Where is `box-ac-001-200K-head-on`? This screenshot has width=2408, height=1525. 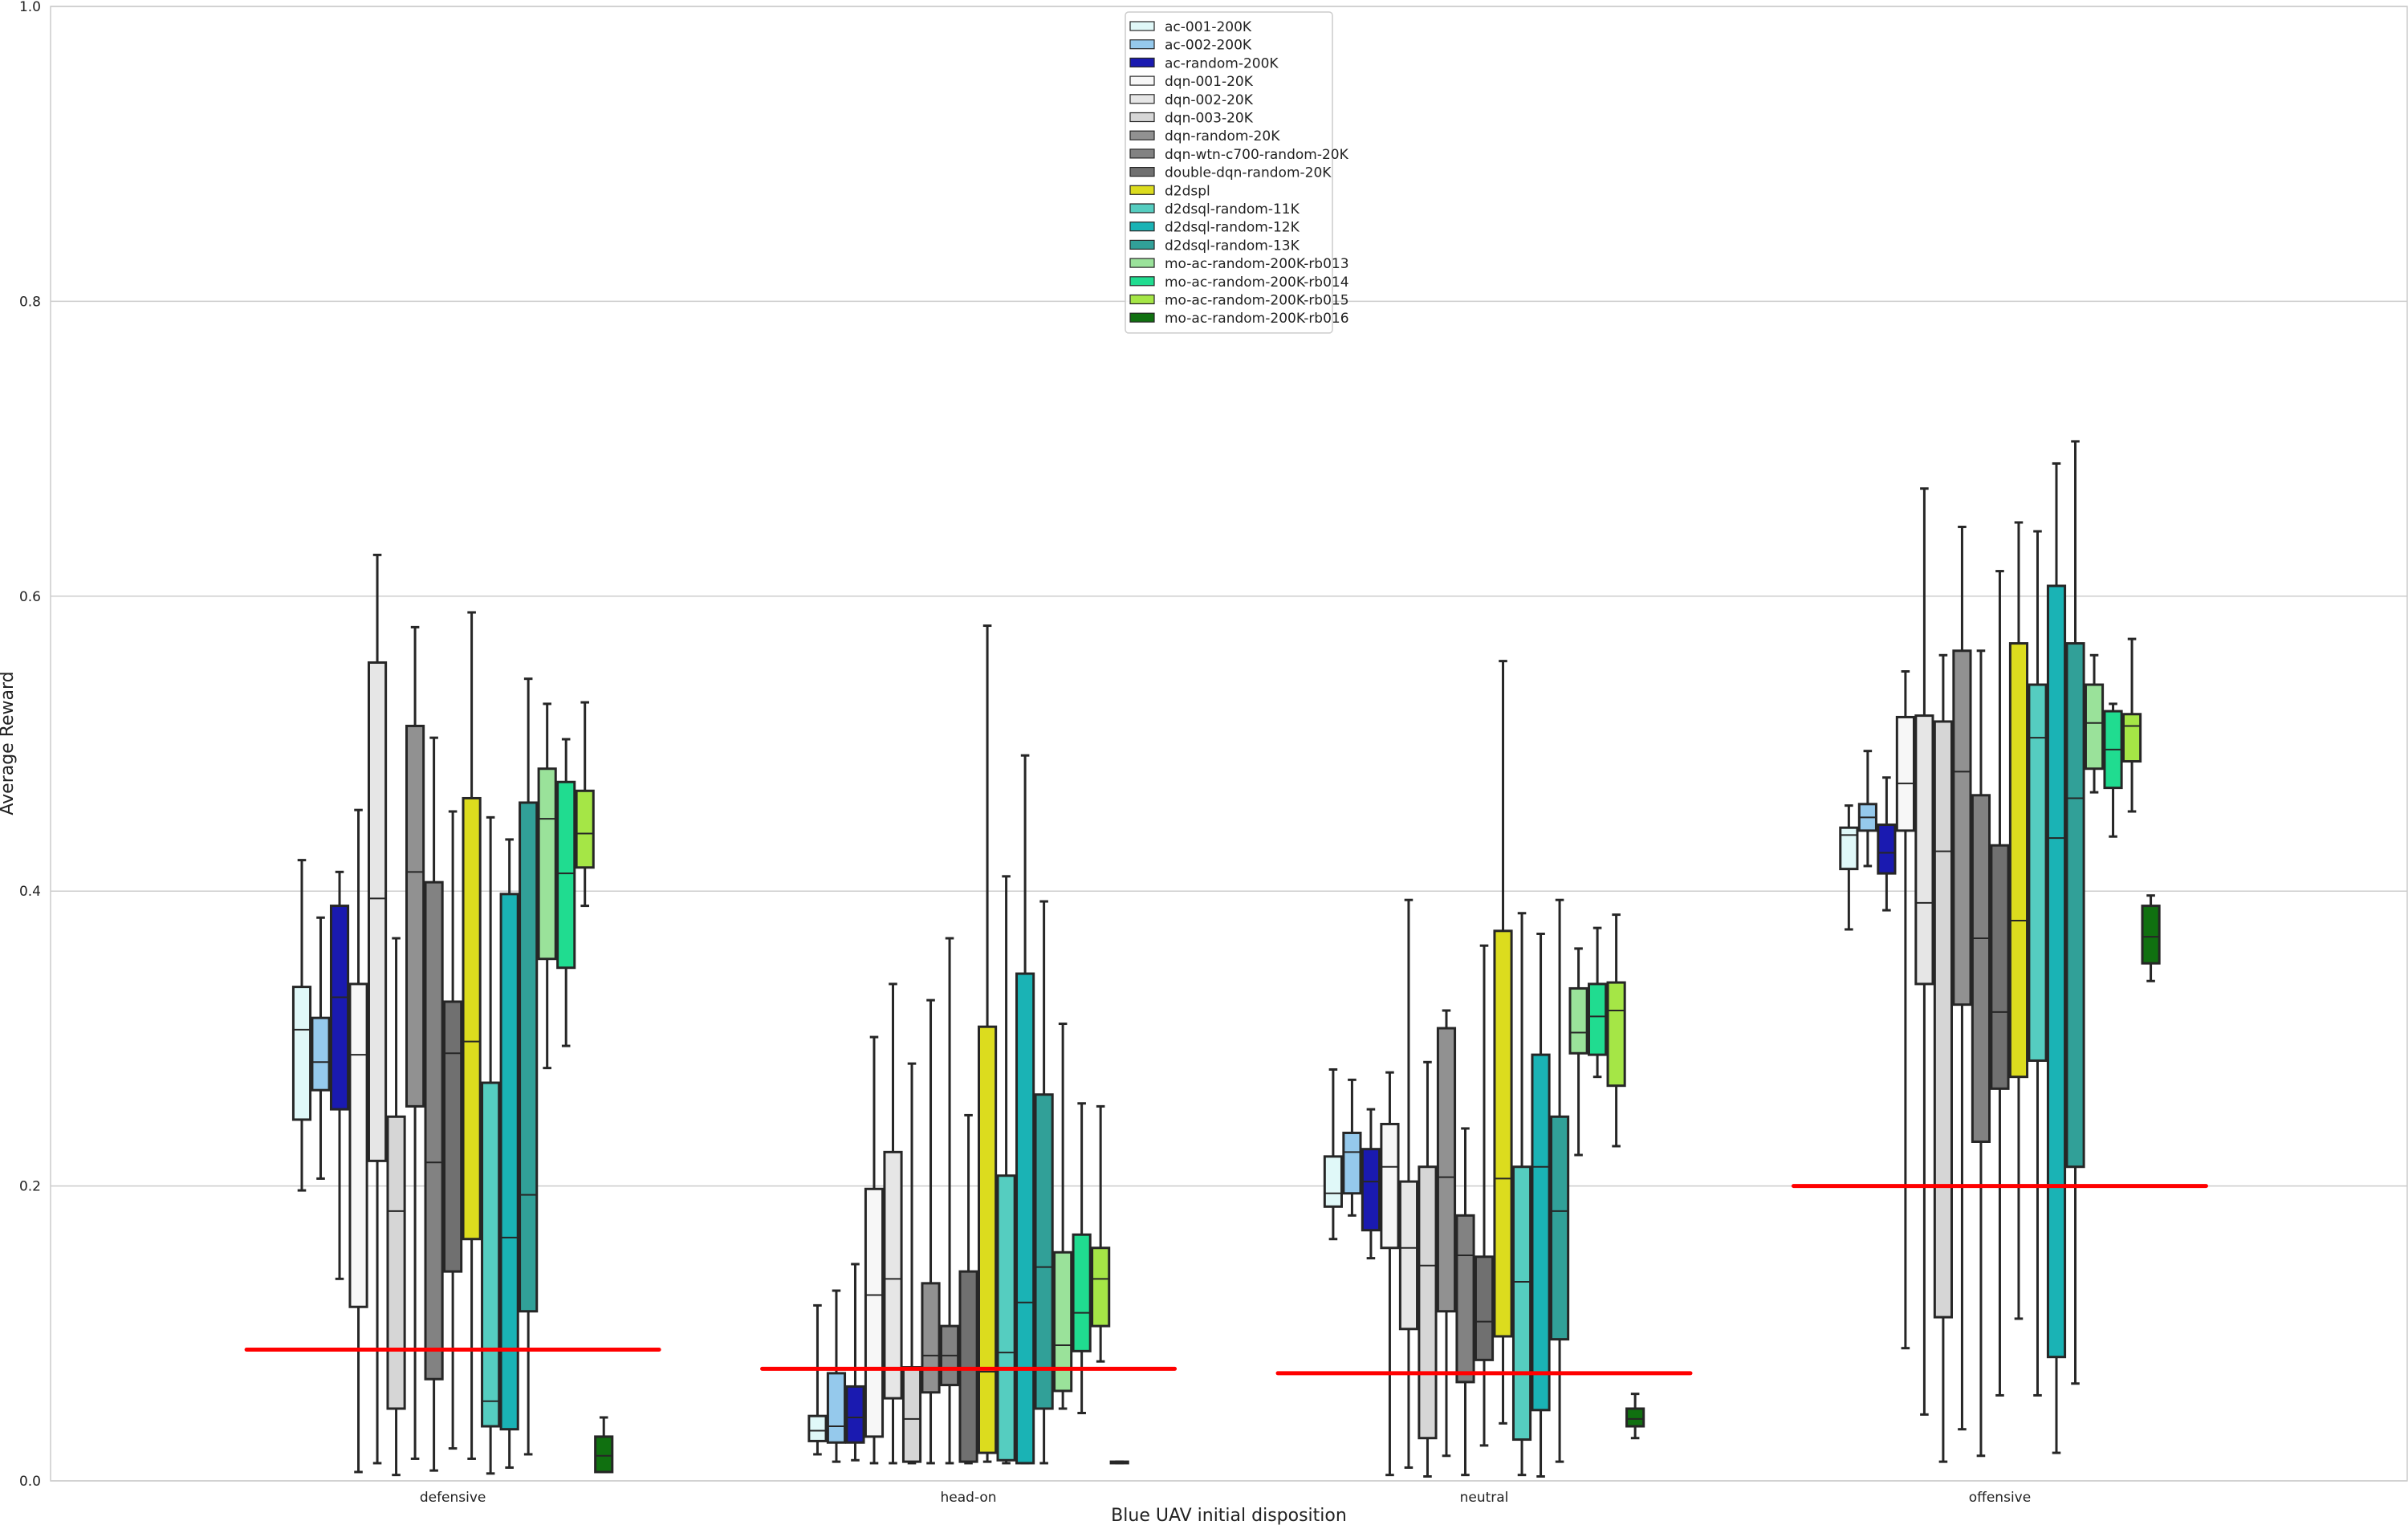
box-ac-001-200K-head-on is located at coordinates (817, 1380).